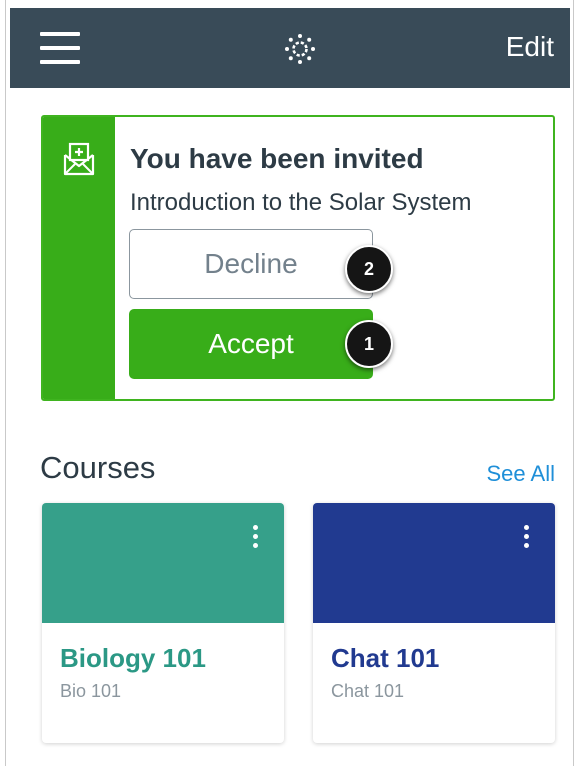 The image size is (579, 766). What do you see at coordinates (369, 269) in the screenshot?
I see `callout-badge-decline: 2` at bounding box center [369, 269].